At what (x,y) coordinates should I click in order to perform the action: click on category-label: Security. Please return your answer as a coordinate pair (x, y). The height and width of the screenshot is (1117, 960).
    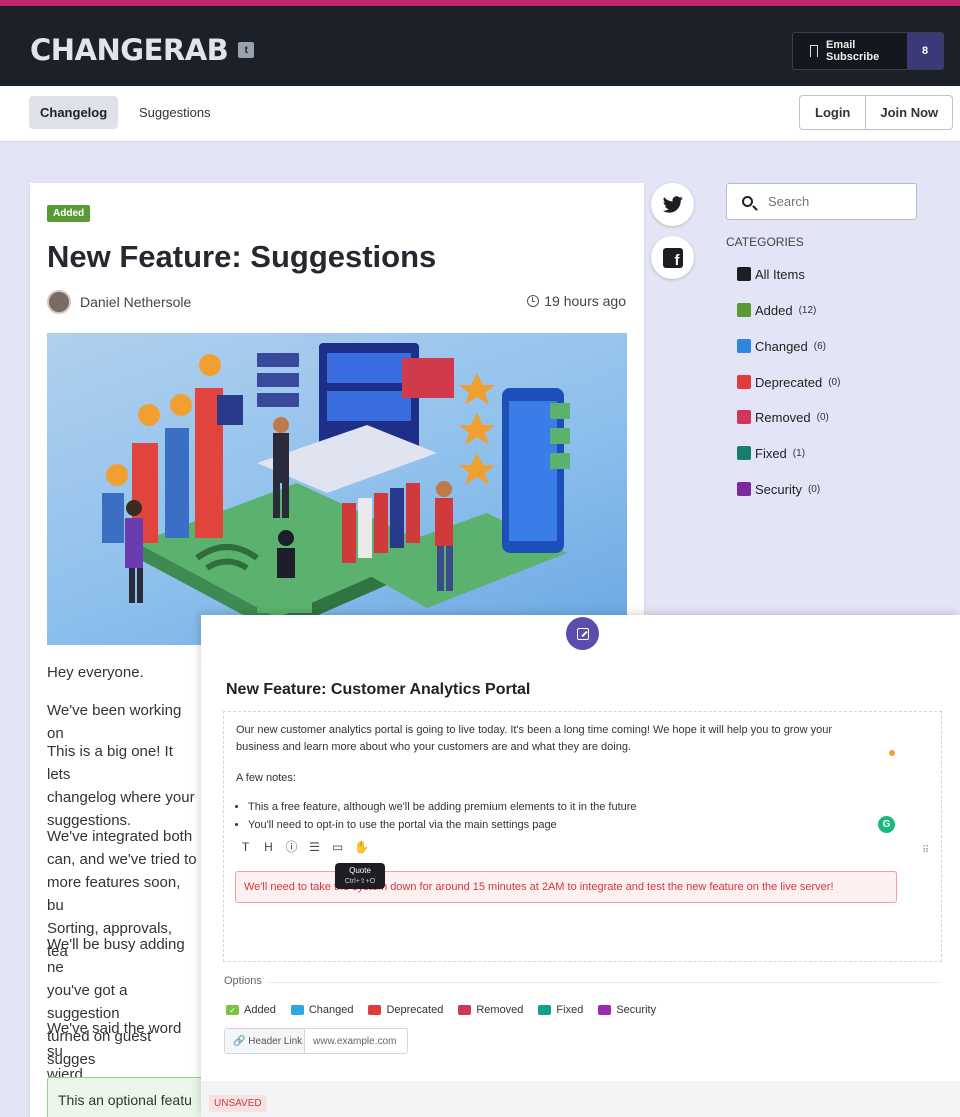
    Looking at the image, I should click on (778, 489).